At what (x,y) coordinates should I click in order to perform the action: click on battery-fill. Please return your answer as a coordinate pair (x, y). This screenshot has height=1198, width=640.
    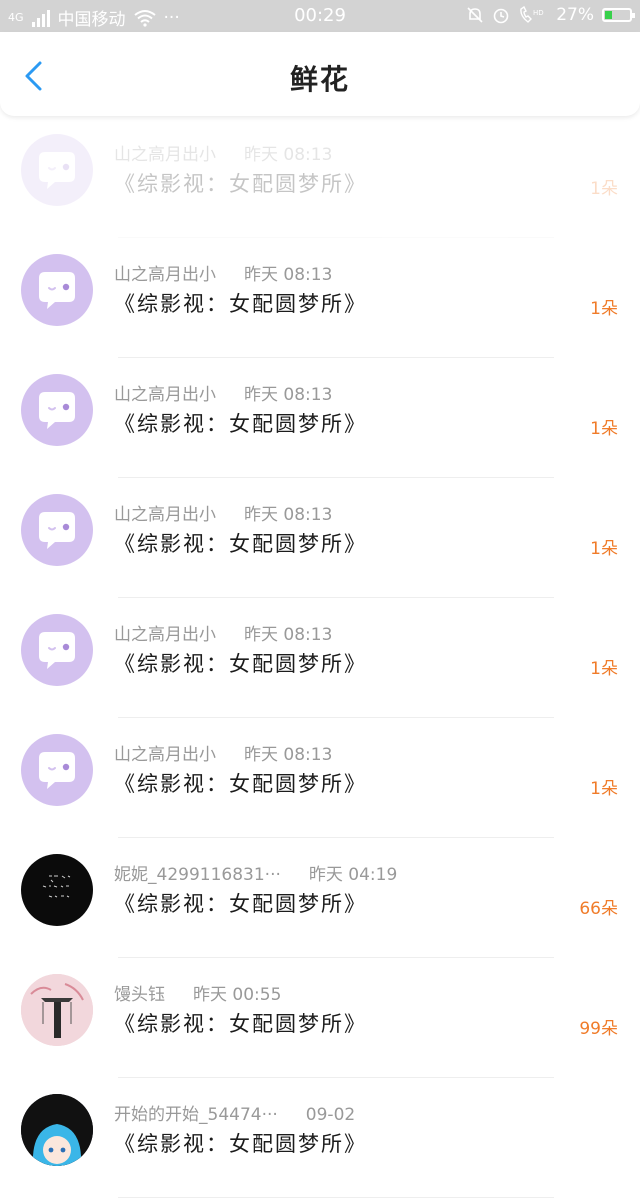
    Looking at the image, I should click on (609, 15).